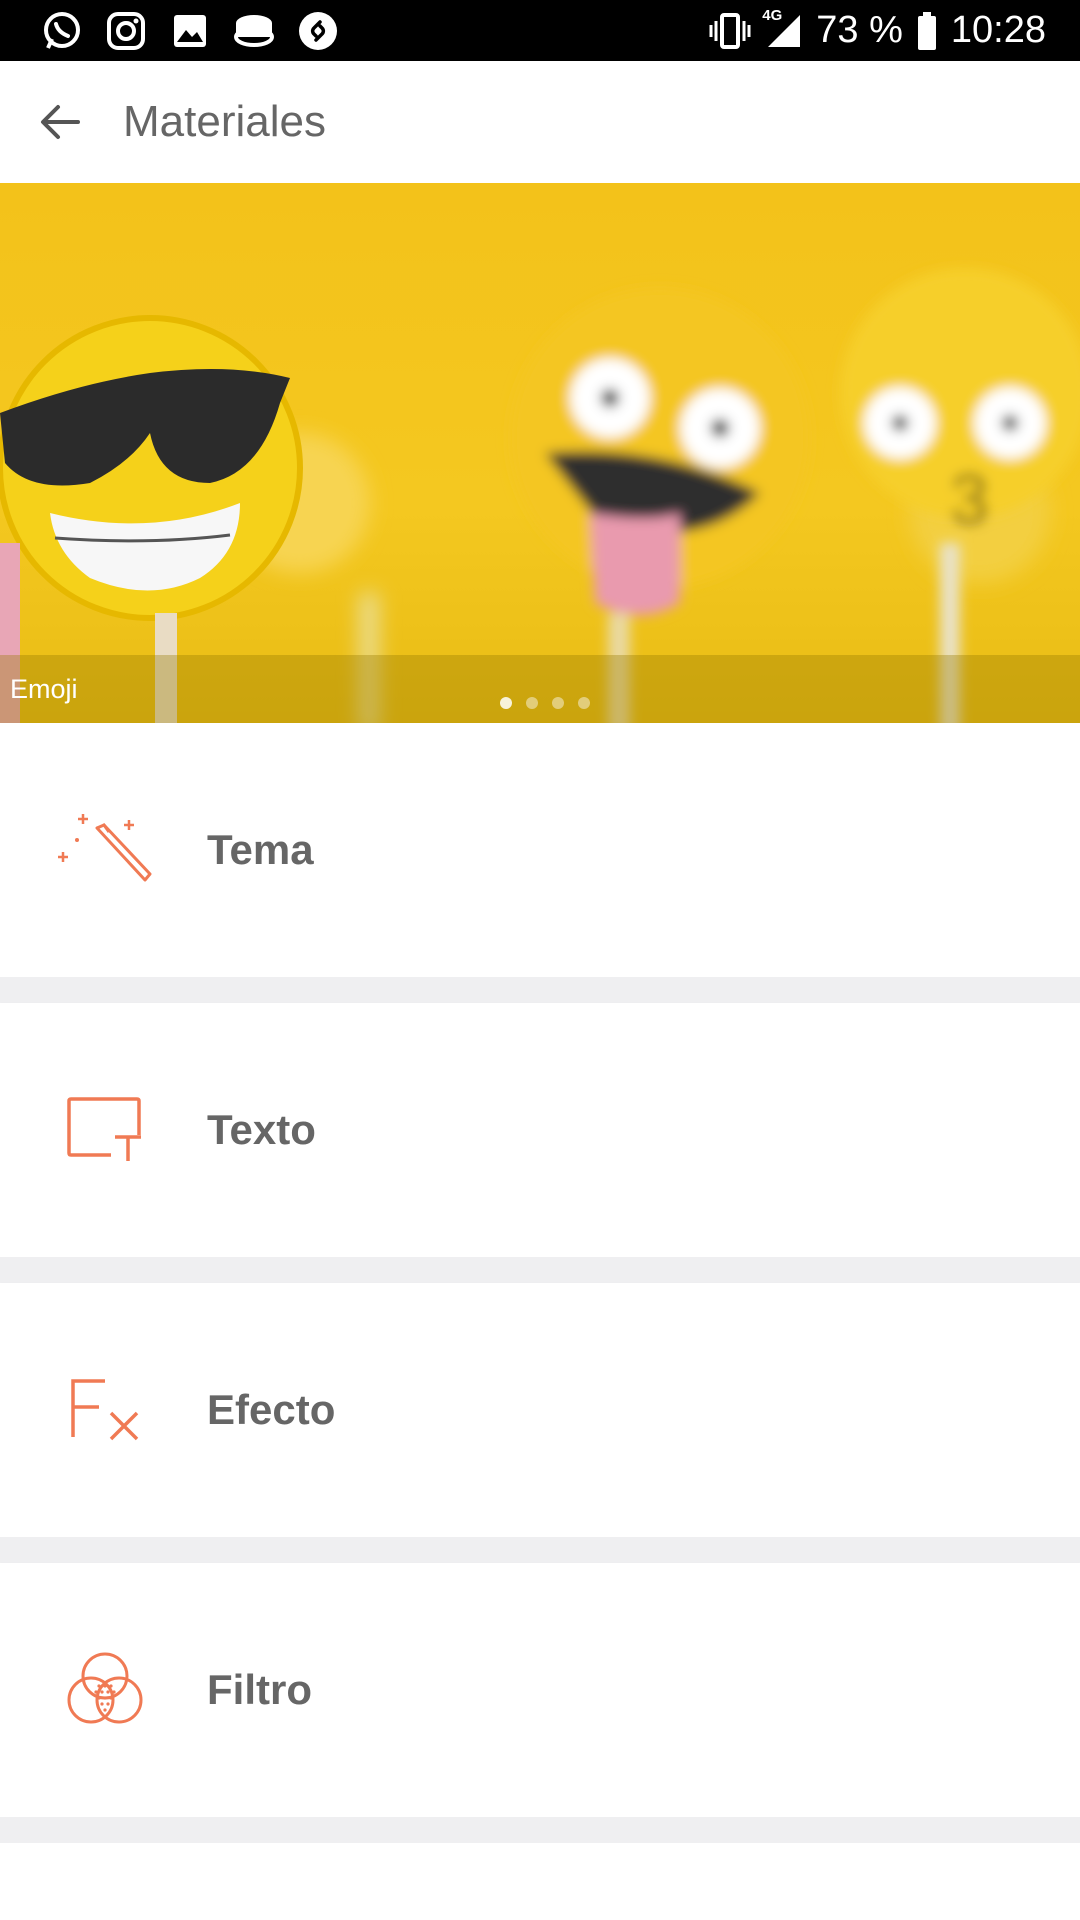  Describe the element at coordinates (782, 28) in the screenshot. I see `signal-icon: 4G` at that location.